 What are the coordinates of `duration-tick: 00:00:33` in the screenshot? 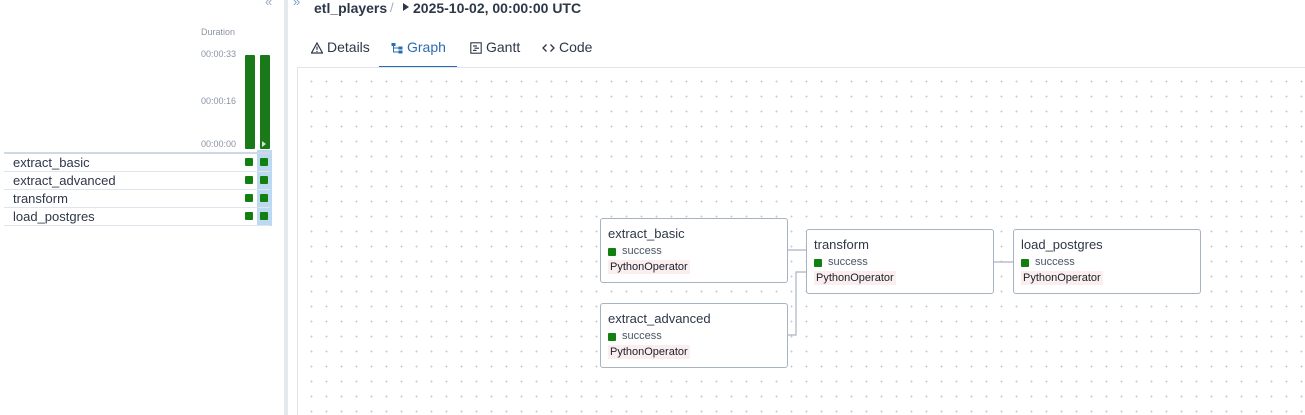 It's located at (219, 54).